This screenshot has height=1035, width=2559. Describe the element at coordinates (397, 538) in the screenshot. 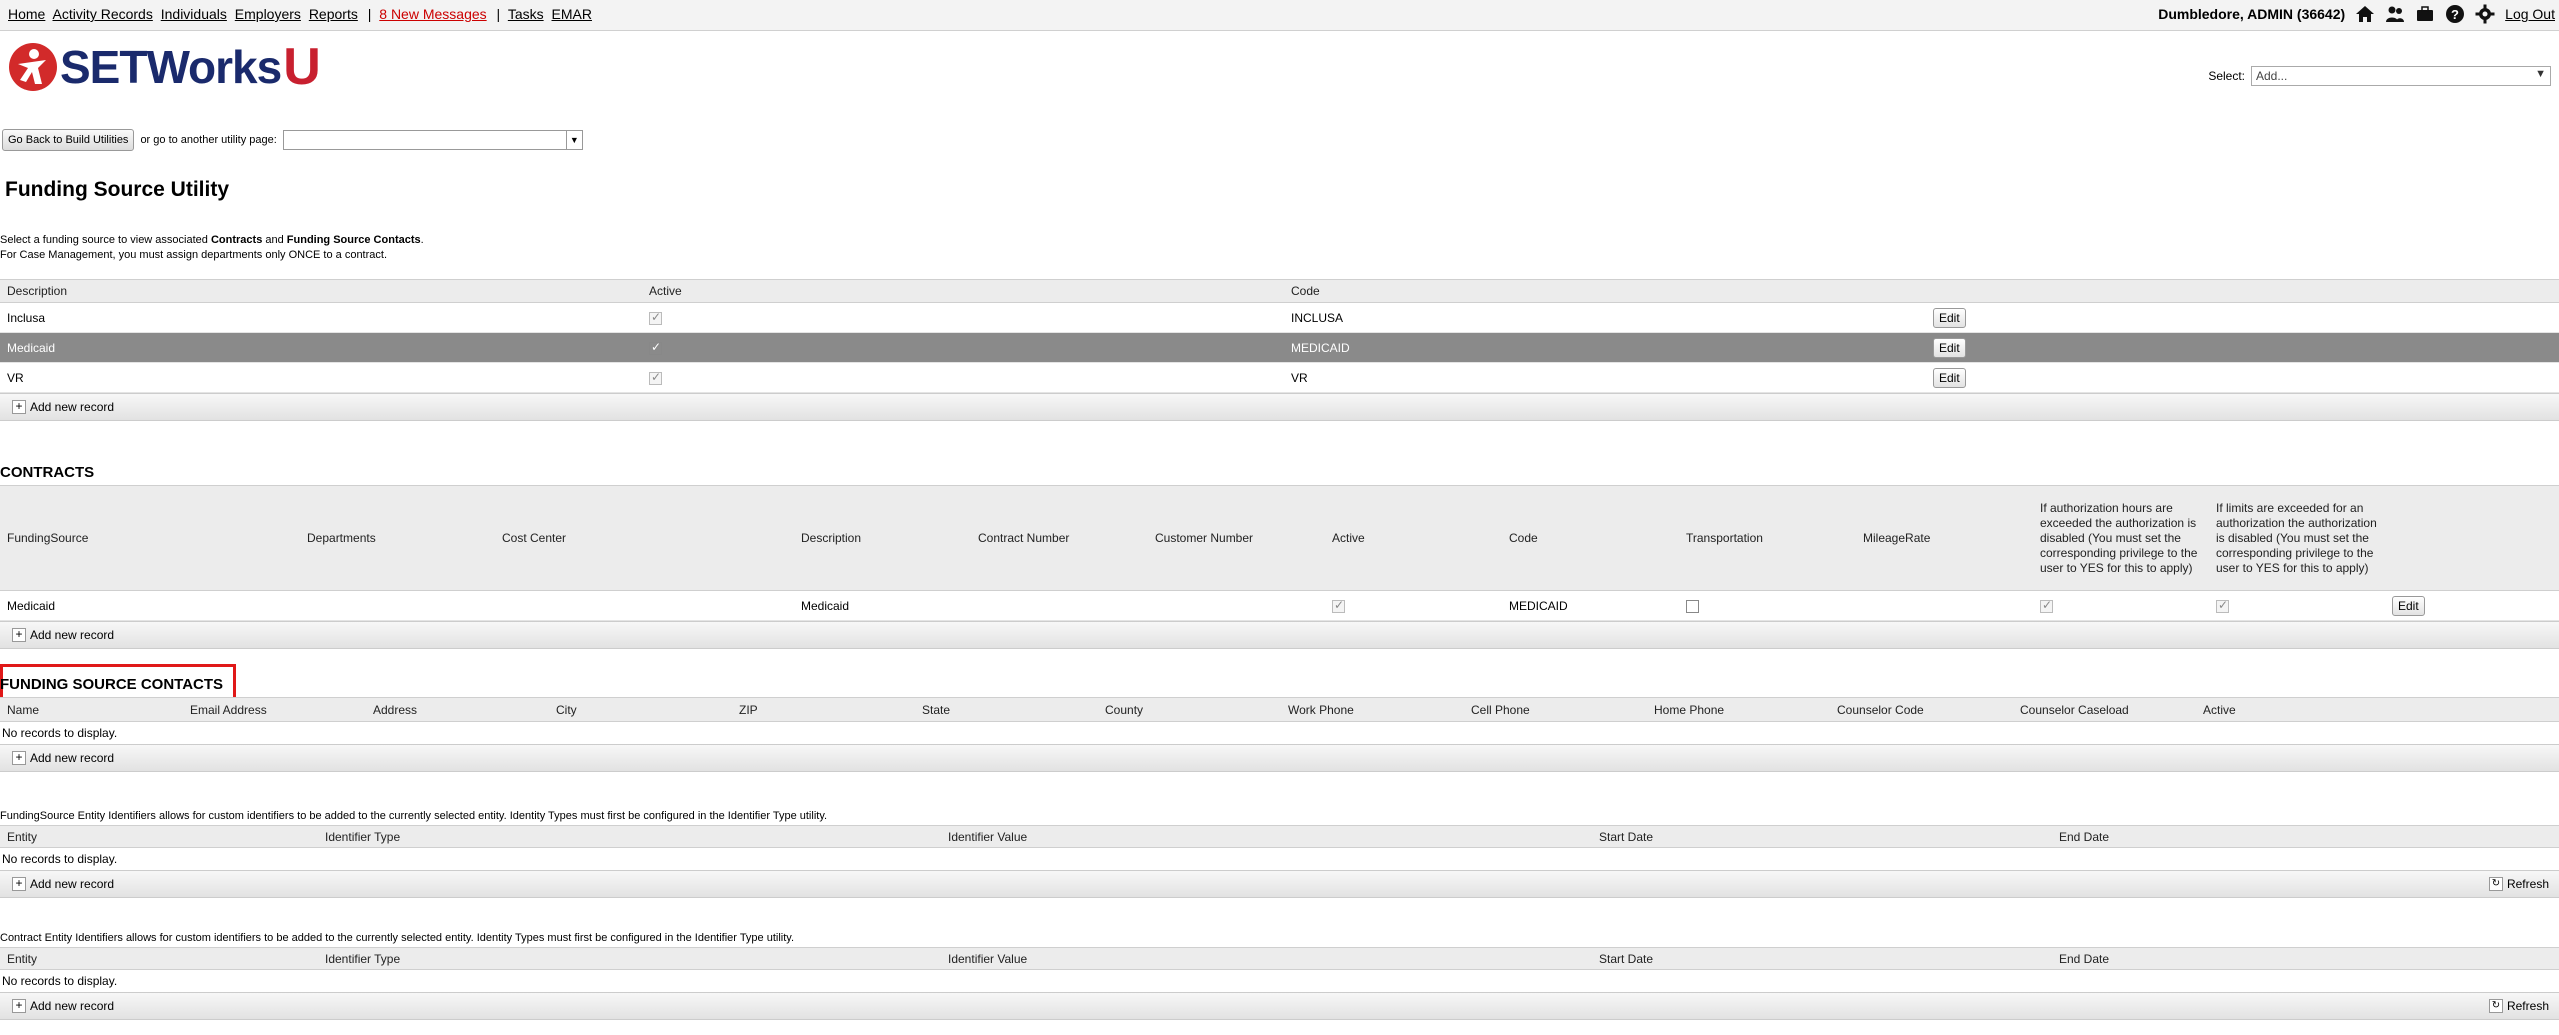

I see `col-departments: Departments` at that location.